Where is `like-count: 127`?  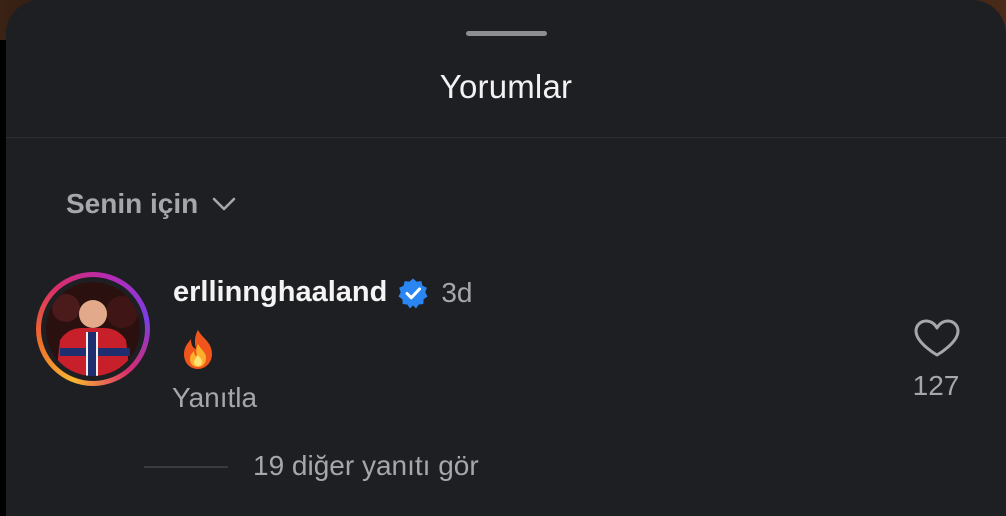
like-count: 127 is located at coordinates (936, 385).